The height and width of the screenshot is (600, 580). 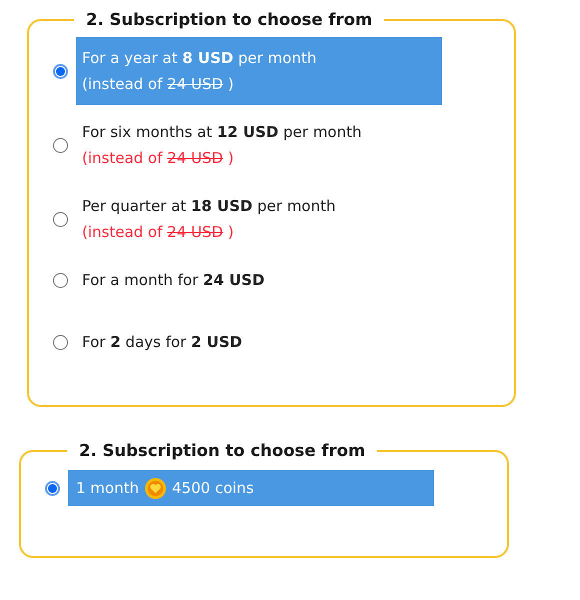 I want to click on option-text: For six months at 12 USD per month, so click(x=222, y=132).